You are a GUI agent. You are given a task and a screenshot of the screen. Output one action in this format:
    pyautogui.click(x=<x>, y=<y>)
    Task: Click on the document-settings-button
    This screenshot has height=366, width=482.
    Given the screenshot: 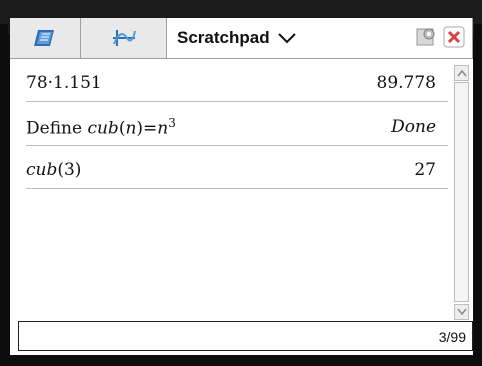 What is the action you would take?
    pyautogui.click(x=426, y=37)
    